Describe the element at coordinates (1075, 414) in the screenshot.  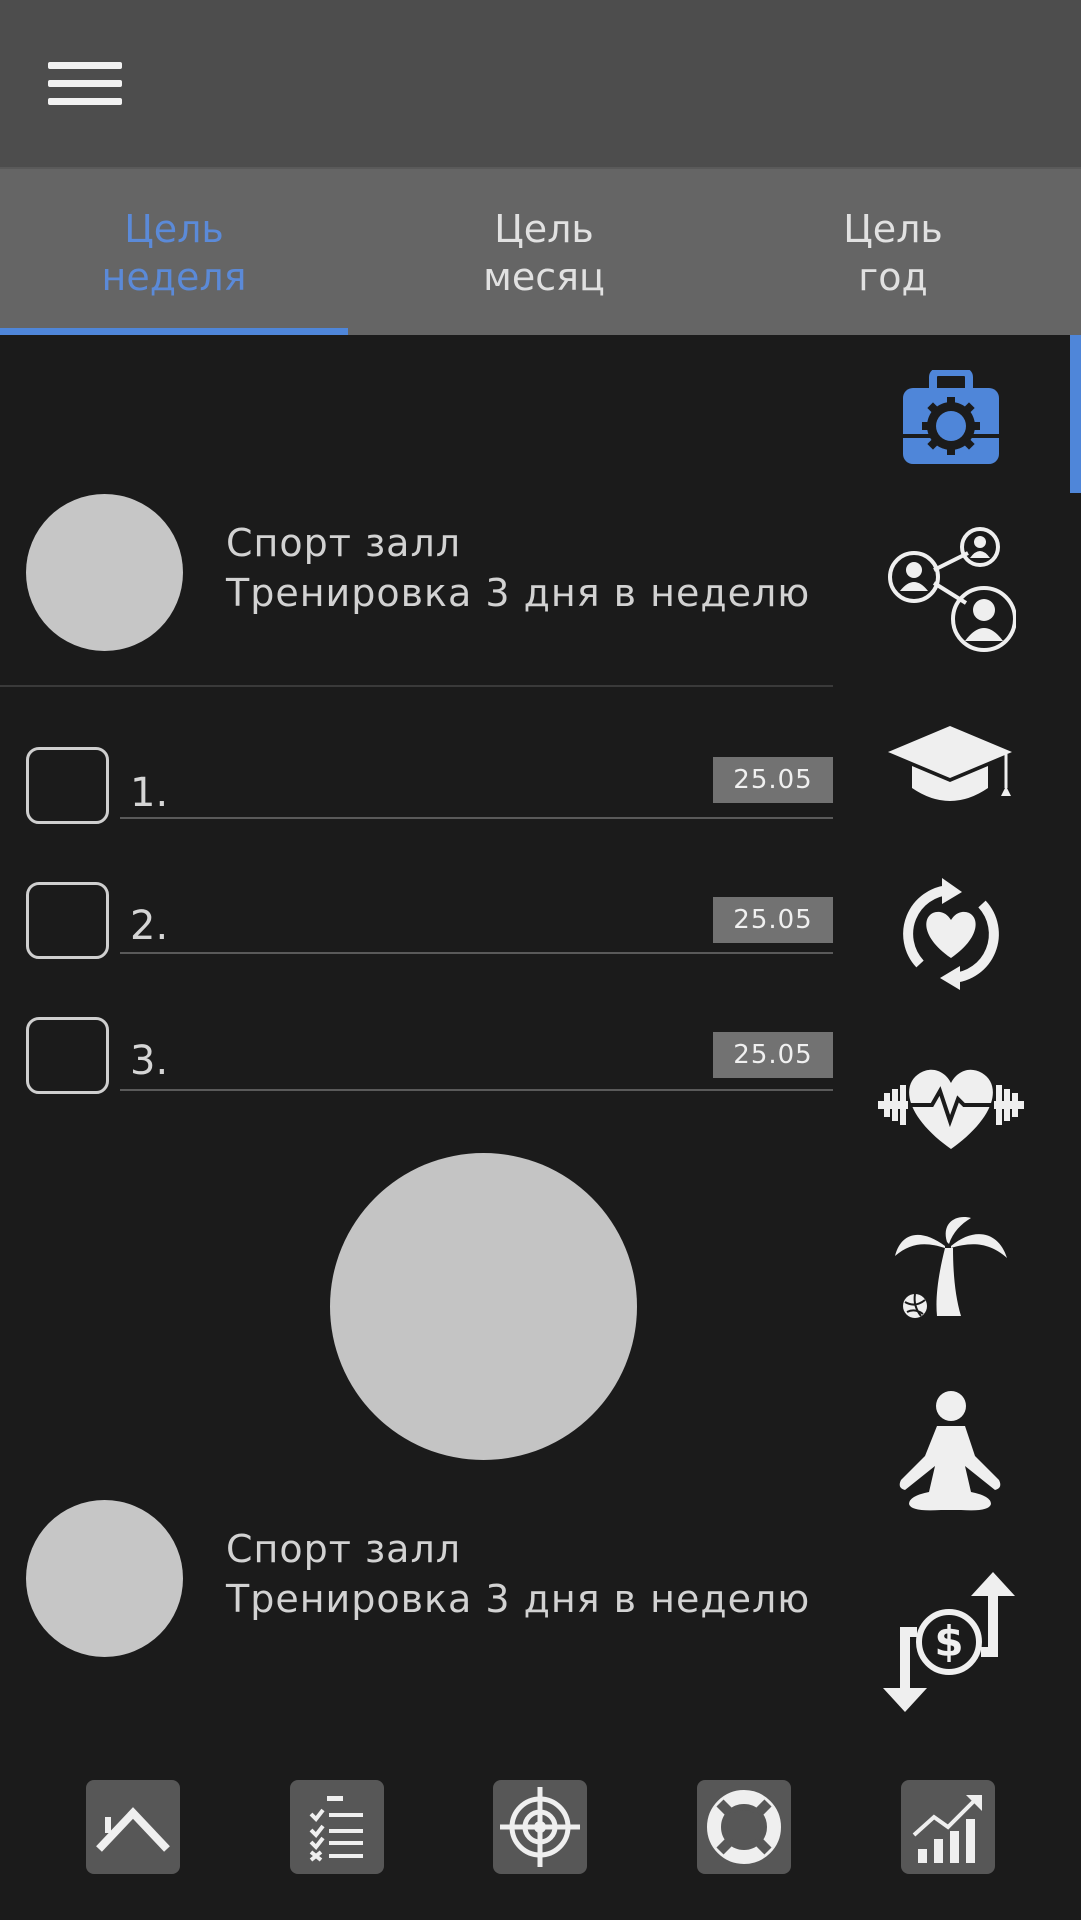
I see `scroll-indicator` at that location.